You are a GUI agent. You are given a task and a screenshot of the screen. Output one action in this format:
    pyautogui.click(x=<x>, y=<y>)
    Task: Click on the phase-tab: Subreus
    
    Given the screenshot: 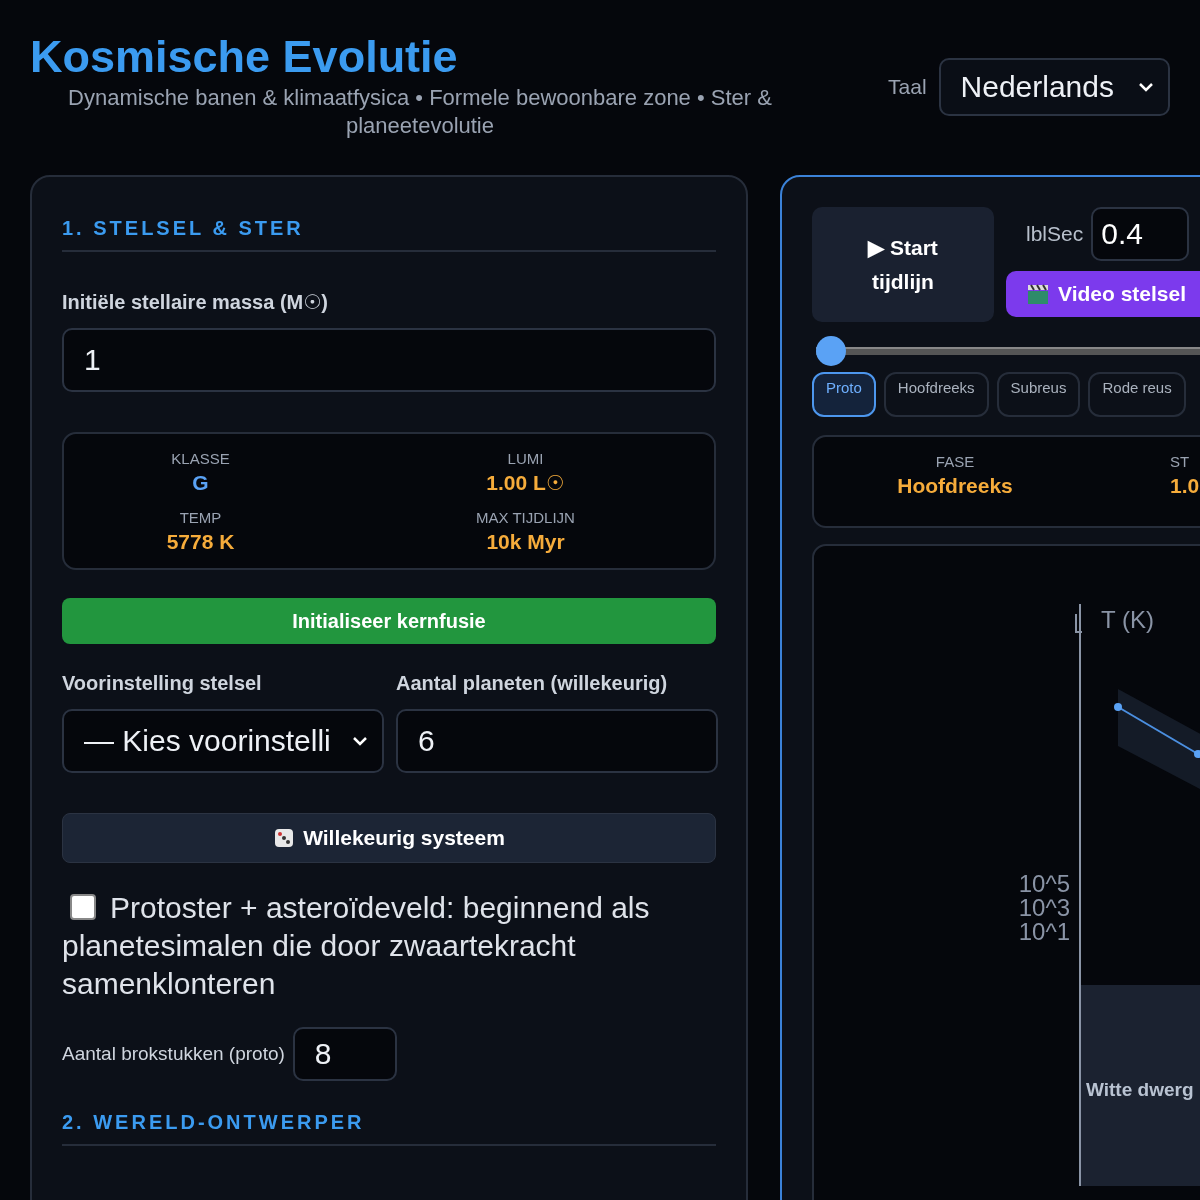 What is the action you would take?
    pyautogui.click(x=1038, y=394)
    